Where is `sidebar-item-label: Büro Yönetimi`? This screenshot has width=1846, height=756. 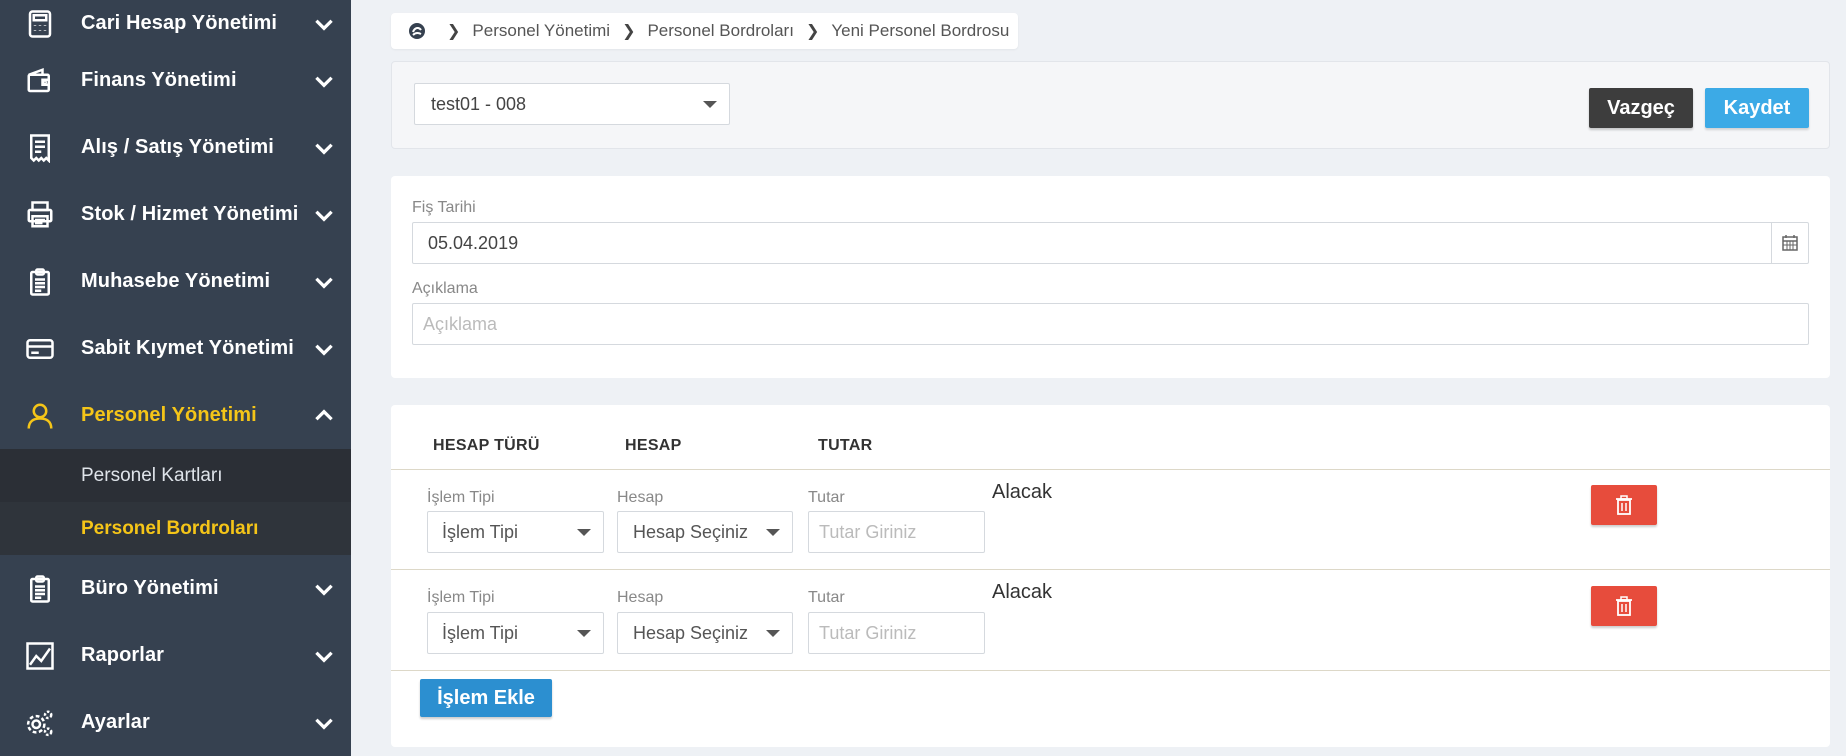 sidebar-item-label: Büro Yönetimi is located at coordinates (150, 588).